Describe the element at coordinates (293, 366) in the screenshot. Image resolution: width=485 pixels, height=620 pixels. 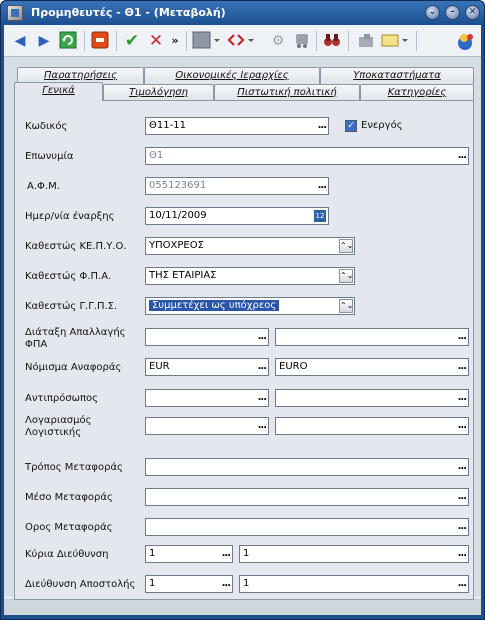
I see `currency-name-value: EURO` at that location.